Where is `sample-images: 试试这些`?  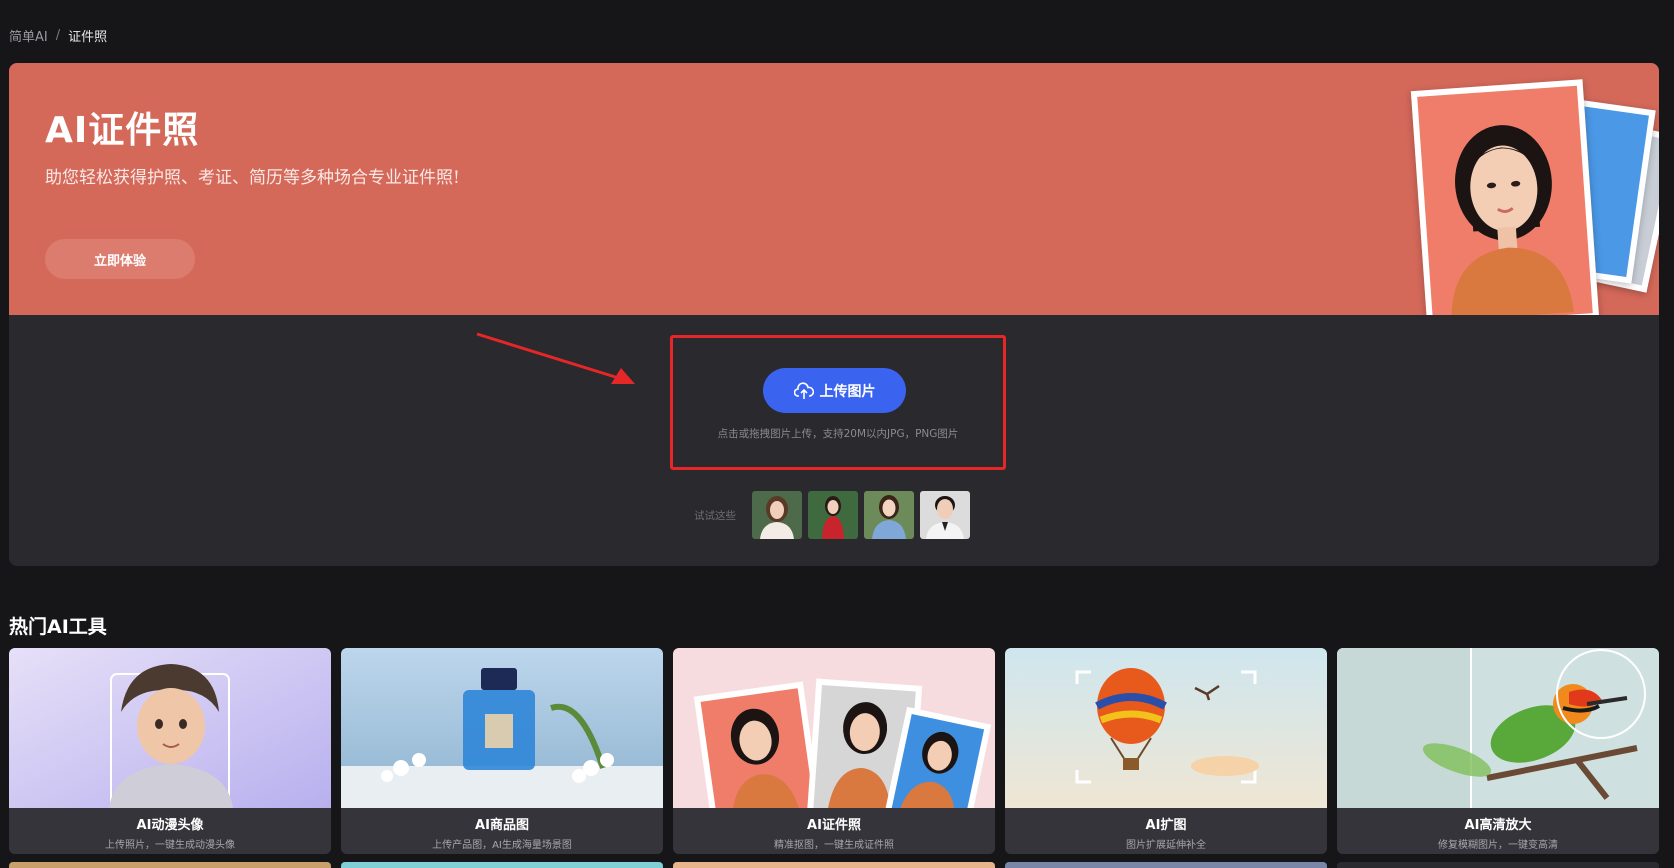
sample-images: 试试这些 is located at coordinates (832, 515).